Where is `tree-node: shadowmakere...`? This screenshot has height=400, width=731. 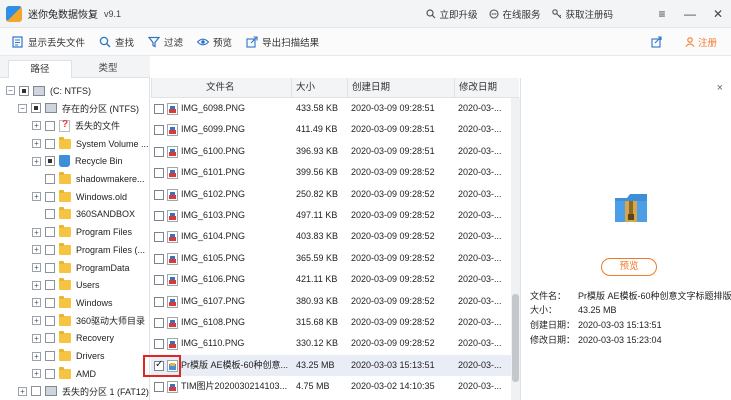
tree-node: shadowmakere... is located at coordinates (88, 179).